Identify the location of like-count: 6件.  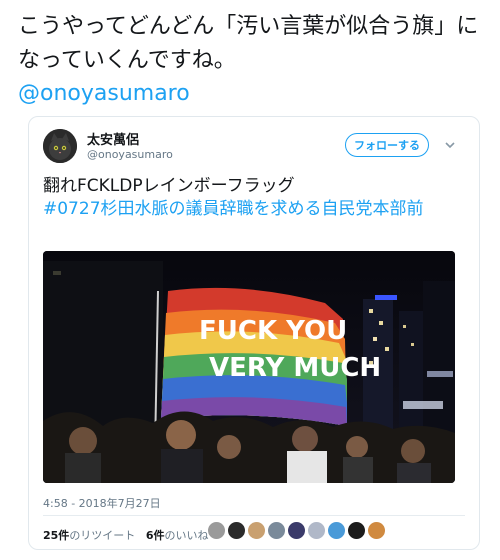
(155, 535).